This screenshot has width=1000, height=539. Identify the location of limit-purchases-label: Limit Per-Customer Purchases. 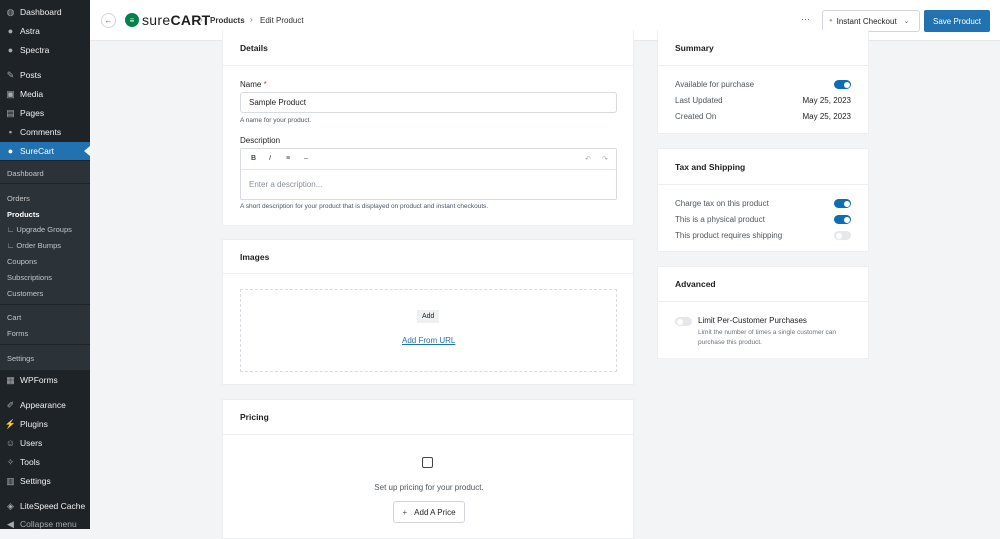
(752, 320).